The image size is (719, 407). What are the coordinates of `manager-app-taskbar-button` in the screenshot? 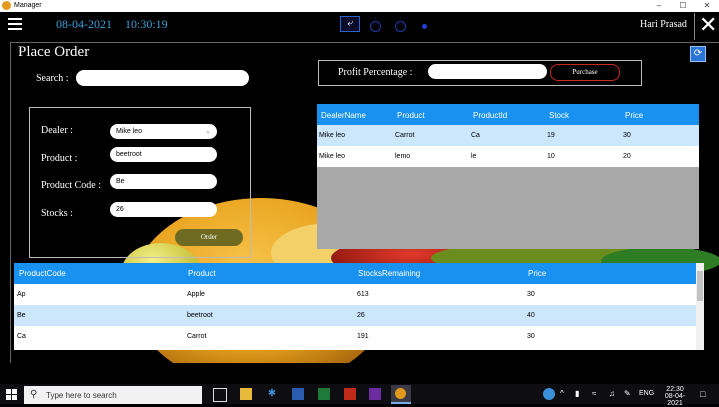 It's located at (401, 394).